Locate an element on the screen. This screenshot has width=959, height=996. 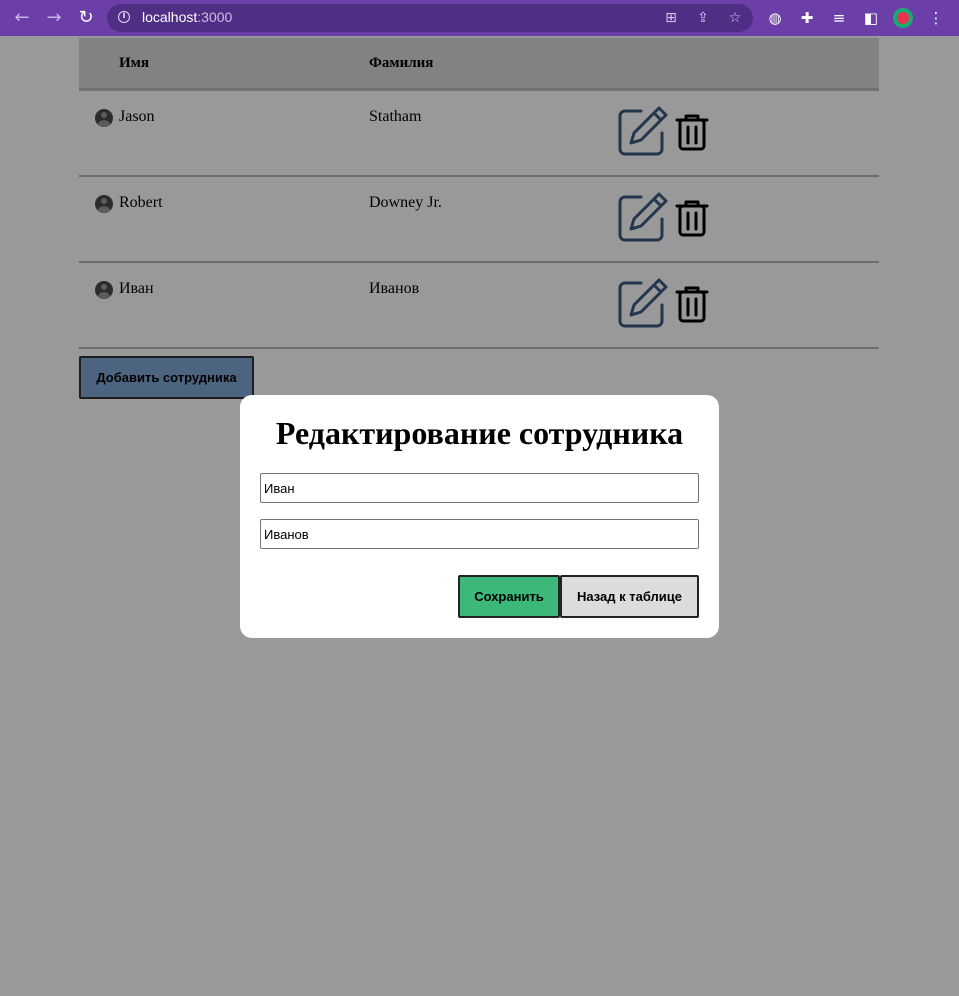
extensions-puzzle-icon: ✚ is located at coordinates (807, 18).